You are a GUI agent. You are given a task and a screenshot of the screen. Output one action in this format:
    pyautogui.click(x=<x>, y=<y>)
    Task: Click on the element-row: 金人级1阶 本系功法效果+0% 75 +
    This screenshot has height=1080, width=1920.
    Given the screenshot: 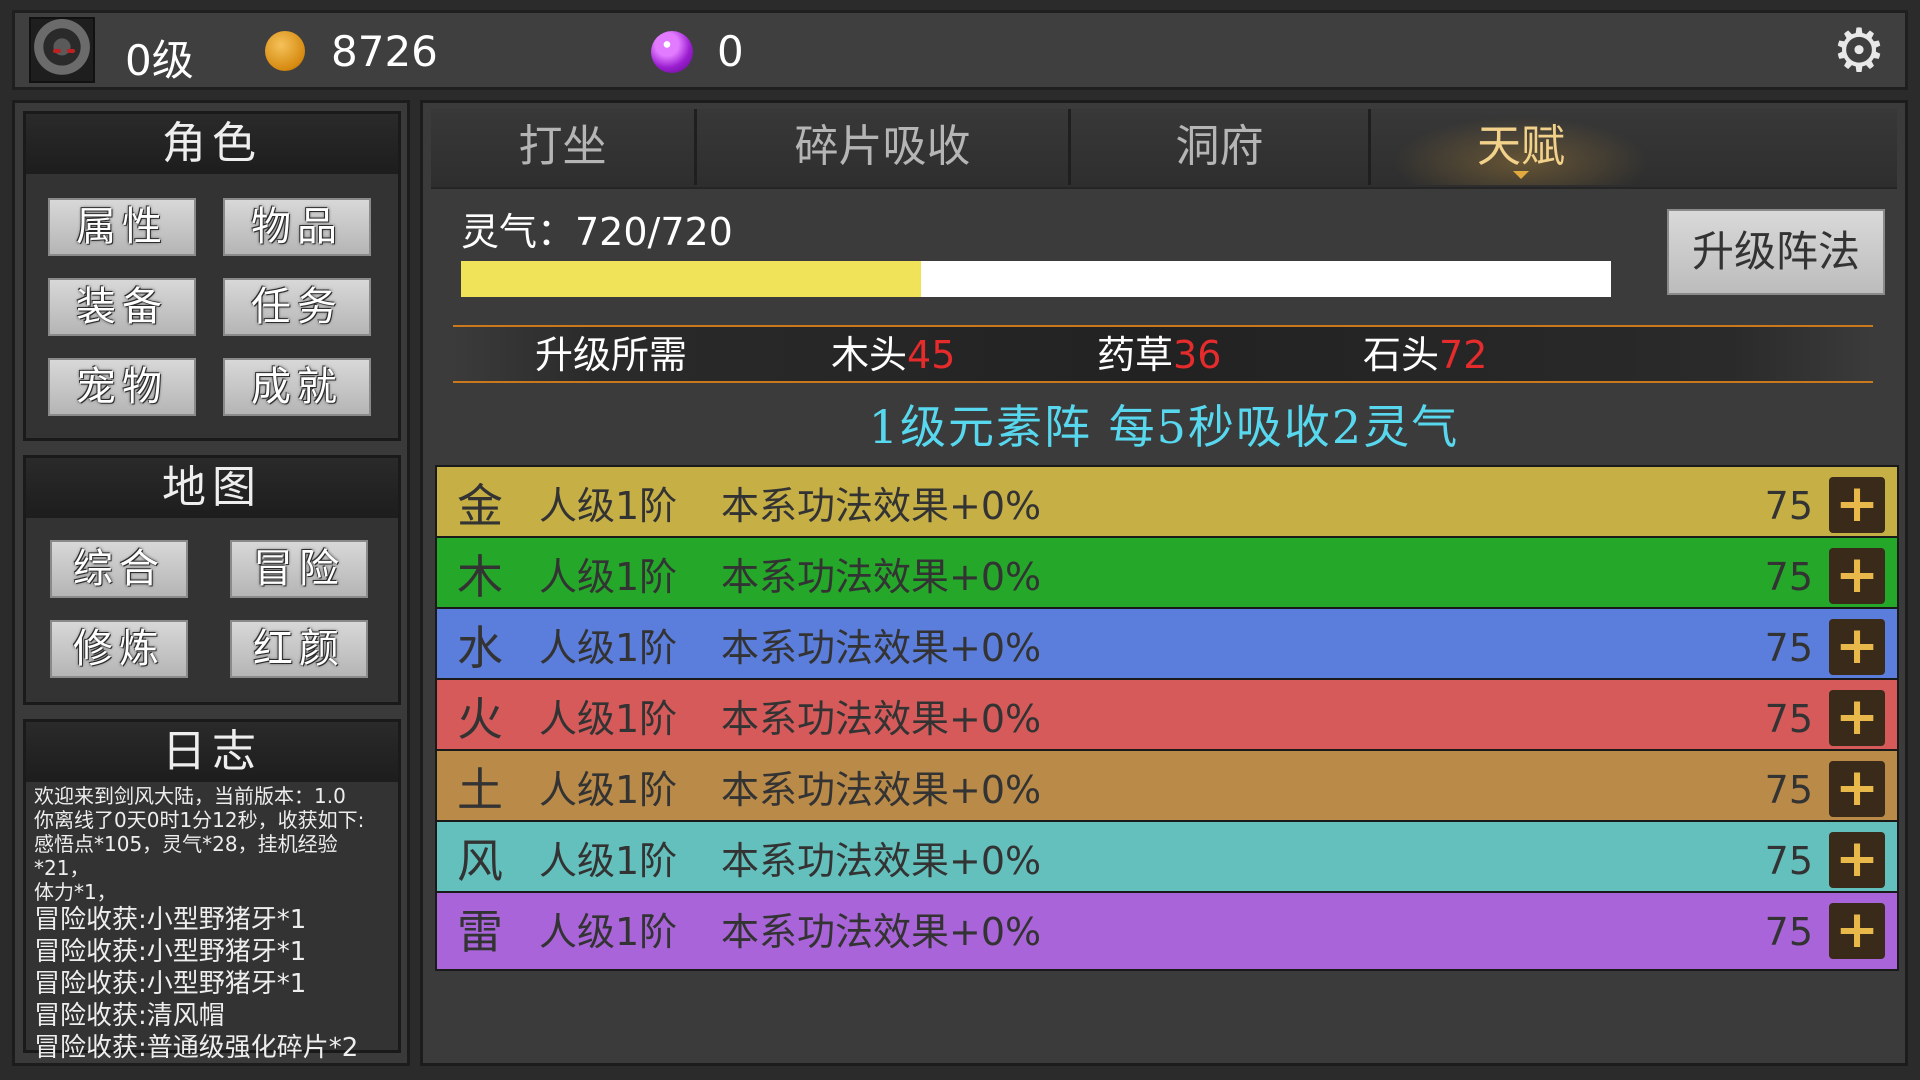 What is the action you would take?
    pyautogui.click(x=1167, y=505)
    